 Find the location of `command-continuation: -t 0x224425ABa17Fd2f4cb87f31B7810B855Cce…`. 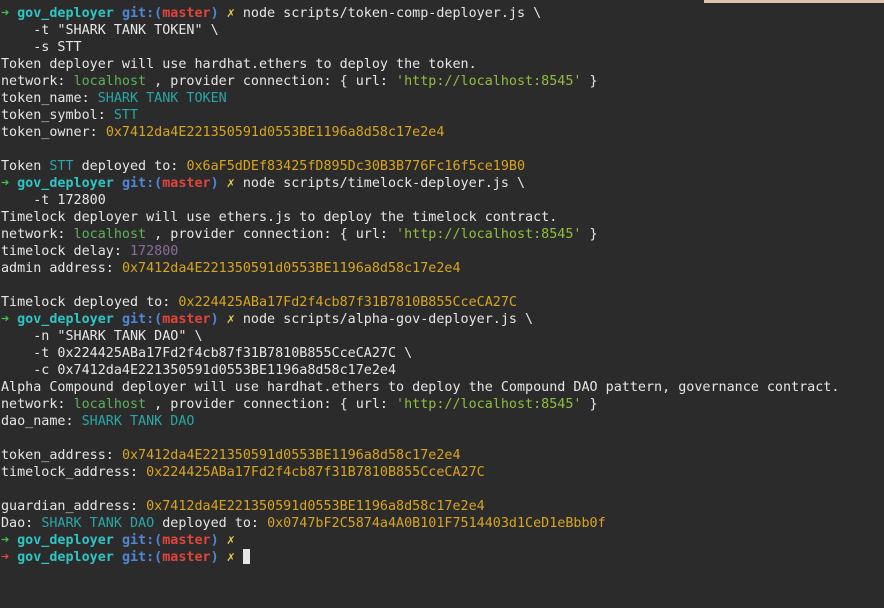

command-continuation: -t 0x224425ABa17Fd2f4cb87f31B7810B855Cce… is located at coordinates (207, 353).